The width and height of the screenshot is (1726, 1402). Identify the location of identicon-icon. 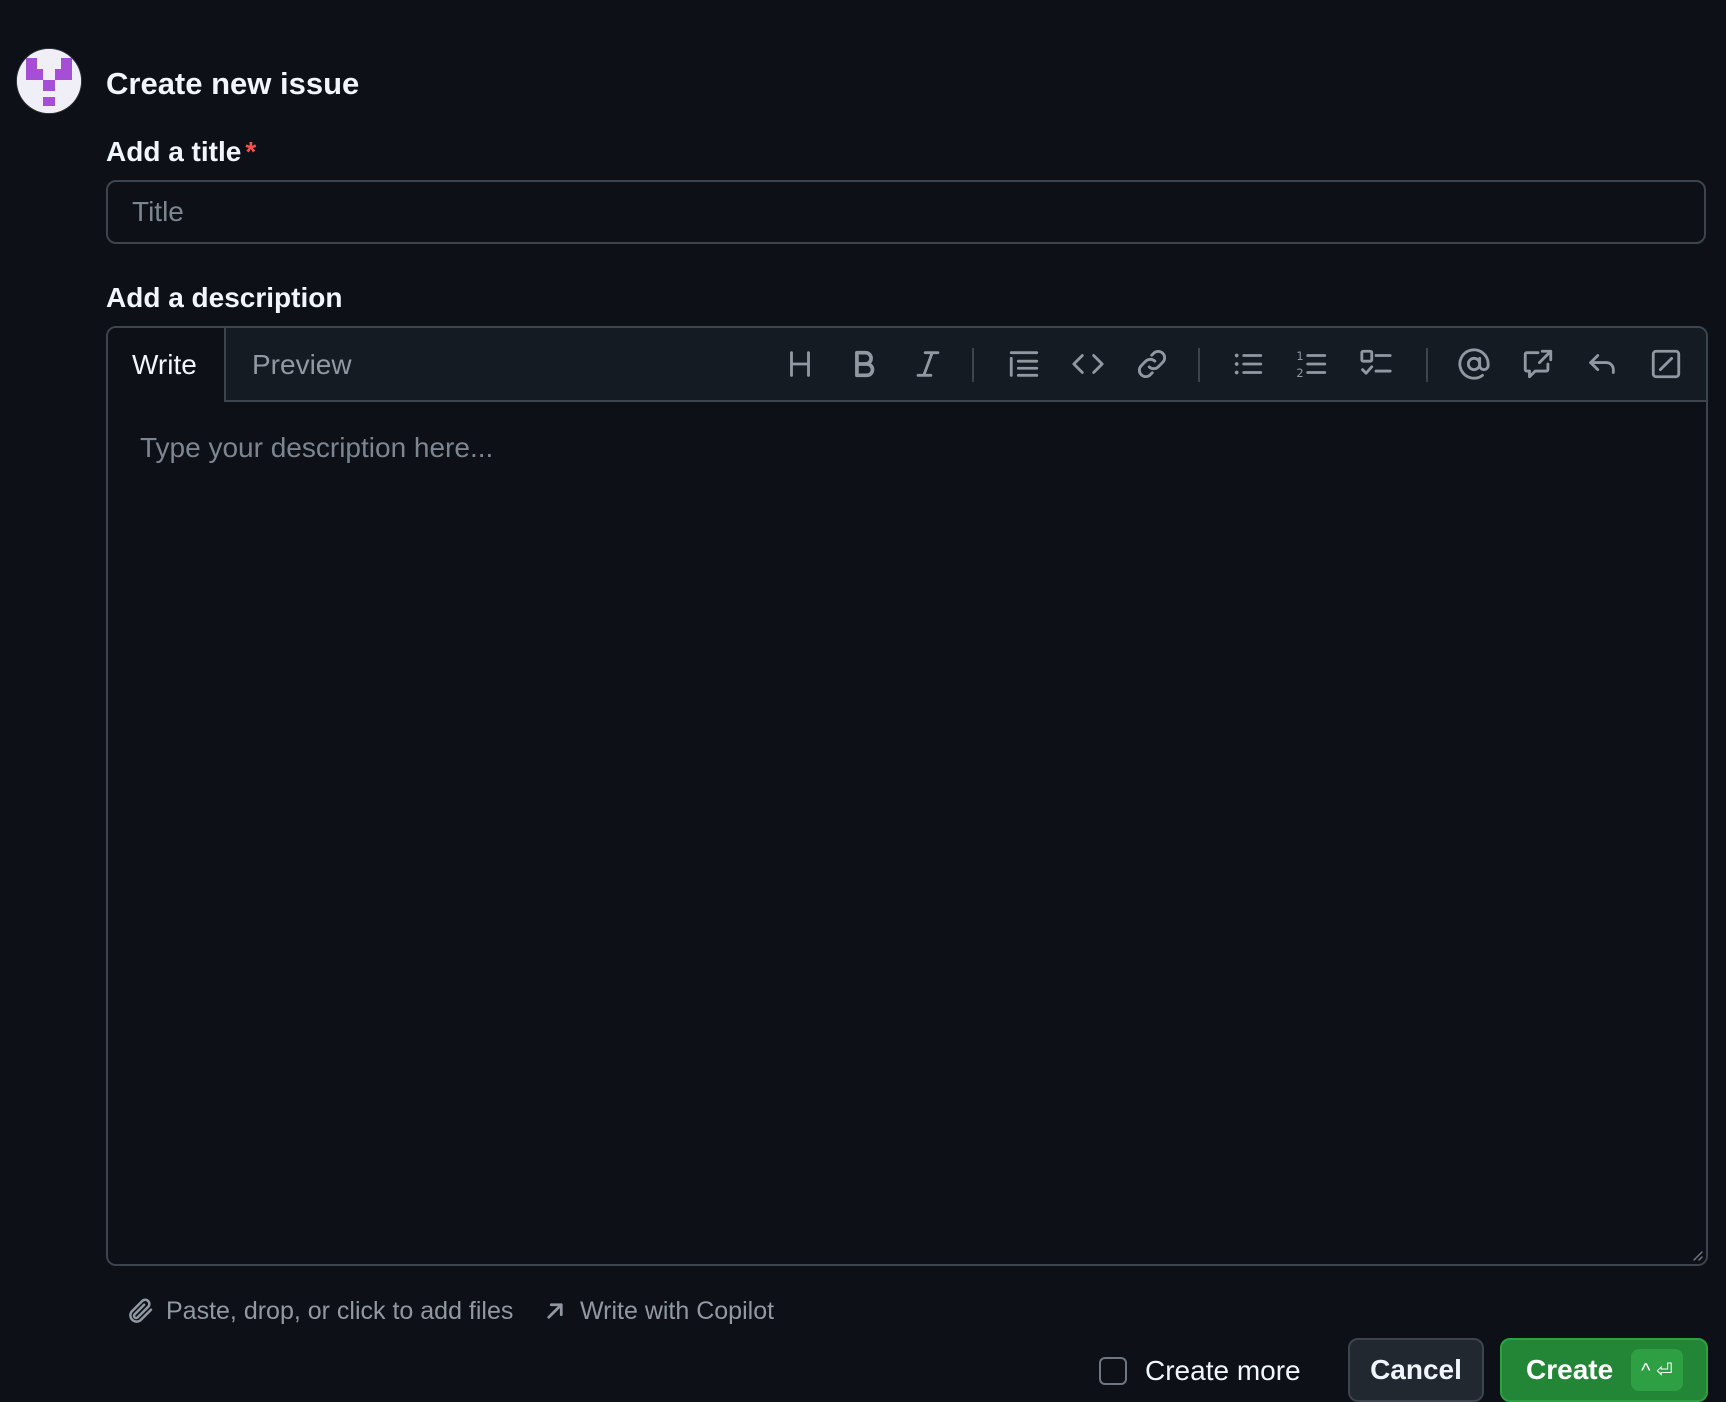
(49, 81).